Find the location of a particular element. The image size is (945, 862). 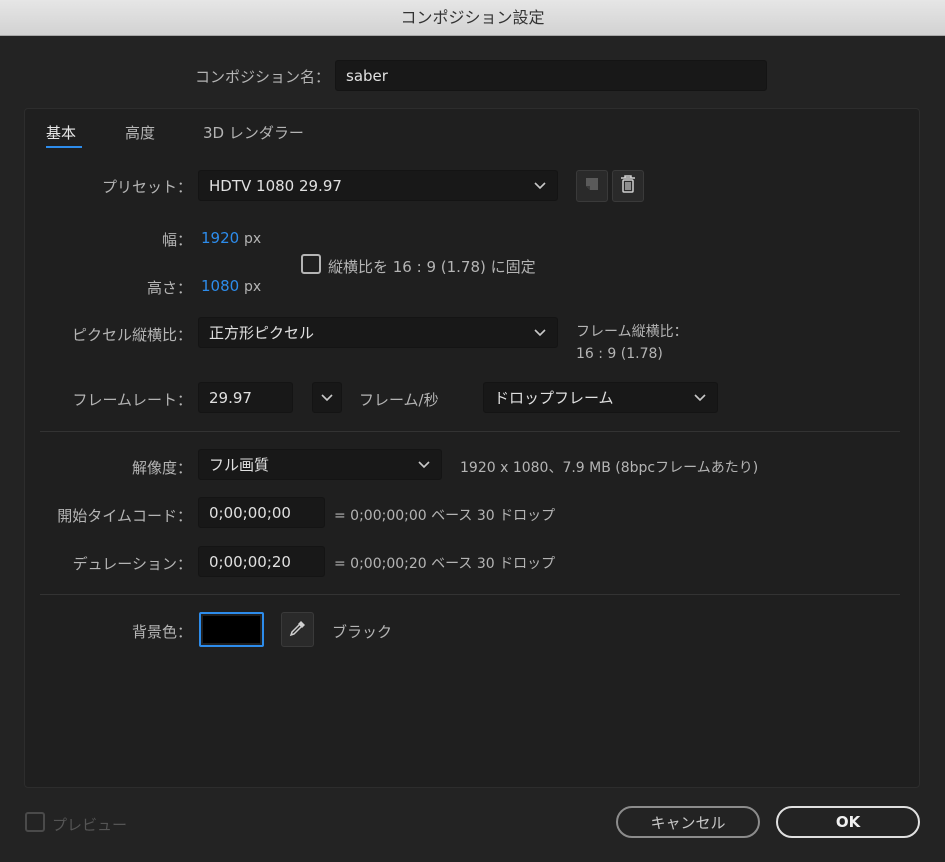

composition-name-input: saber is located at coordinates (551, 75).